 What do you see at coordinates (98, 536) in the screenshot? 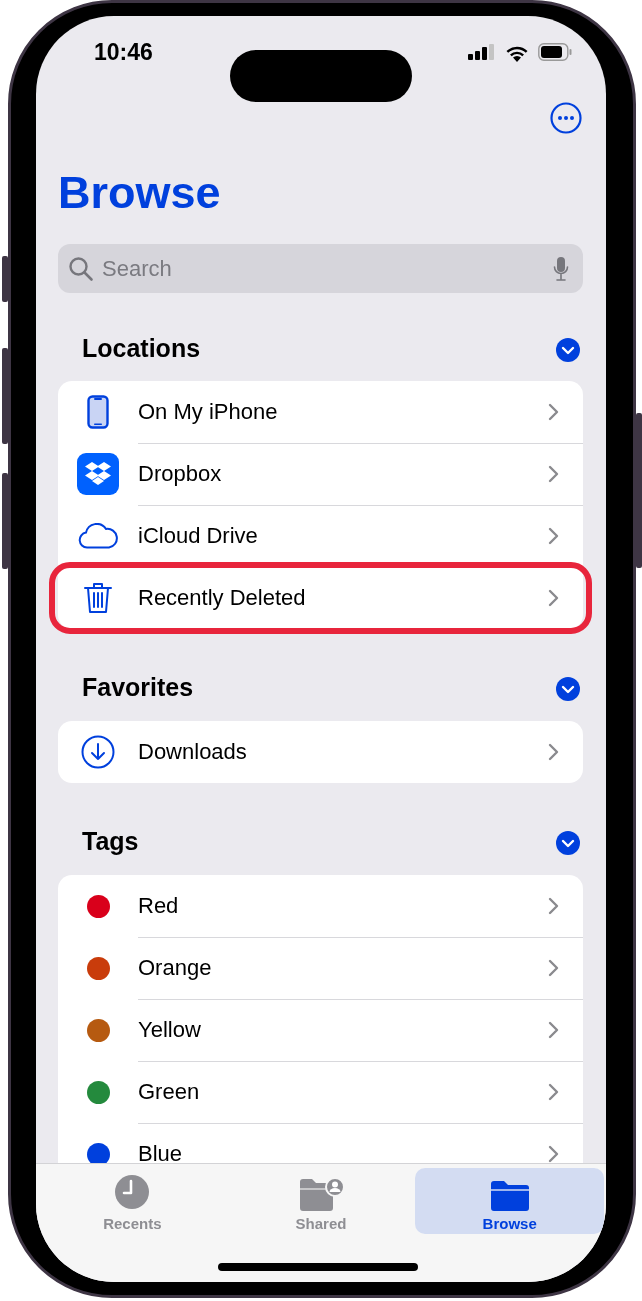
I see `cloud-icon` at bounding box center [98, 536].